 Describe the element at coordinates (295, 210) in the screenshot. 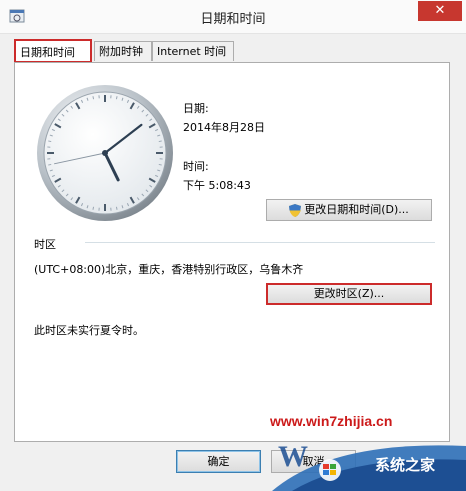

I see `uac-shield-icon` at that location.